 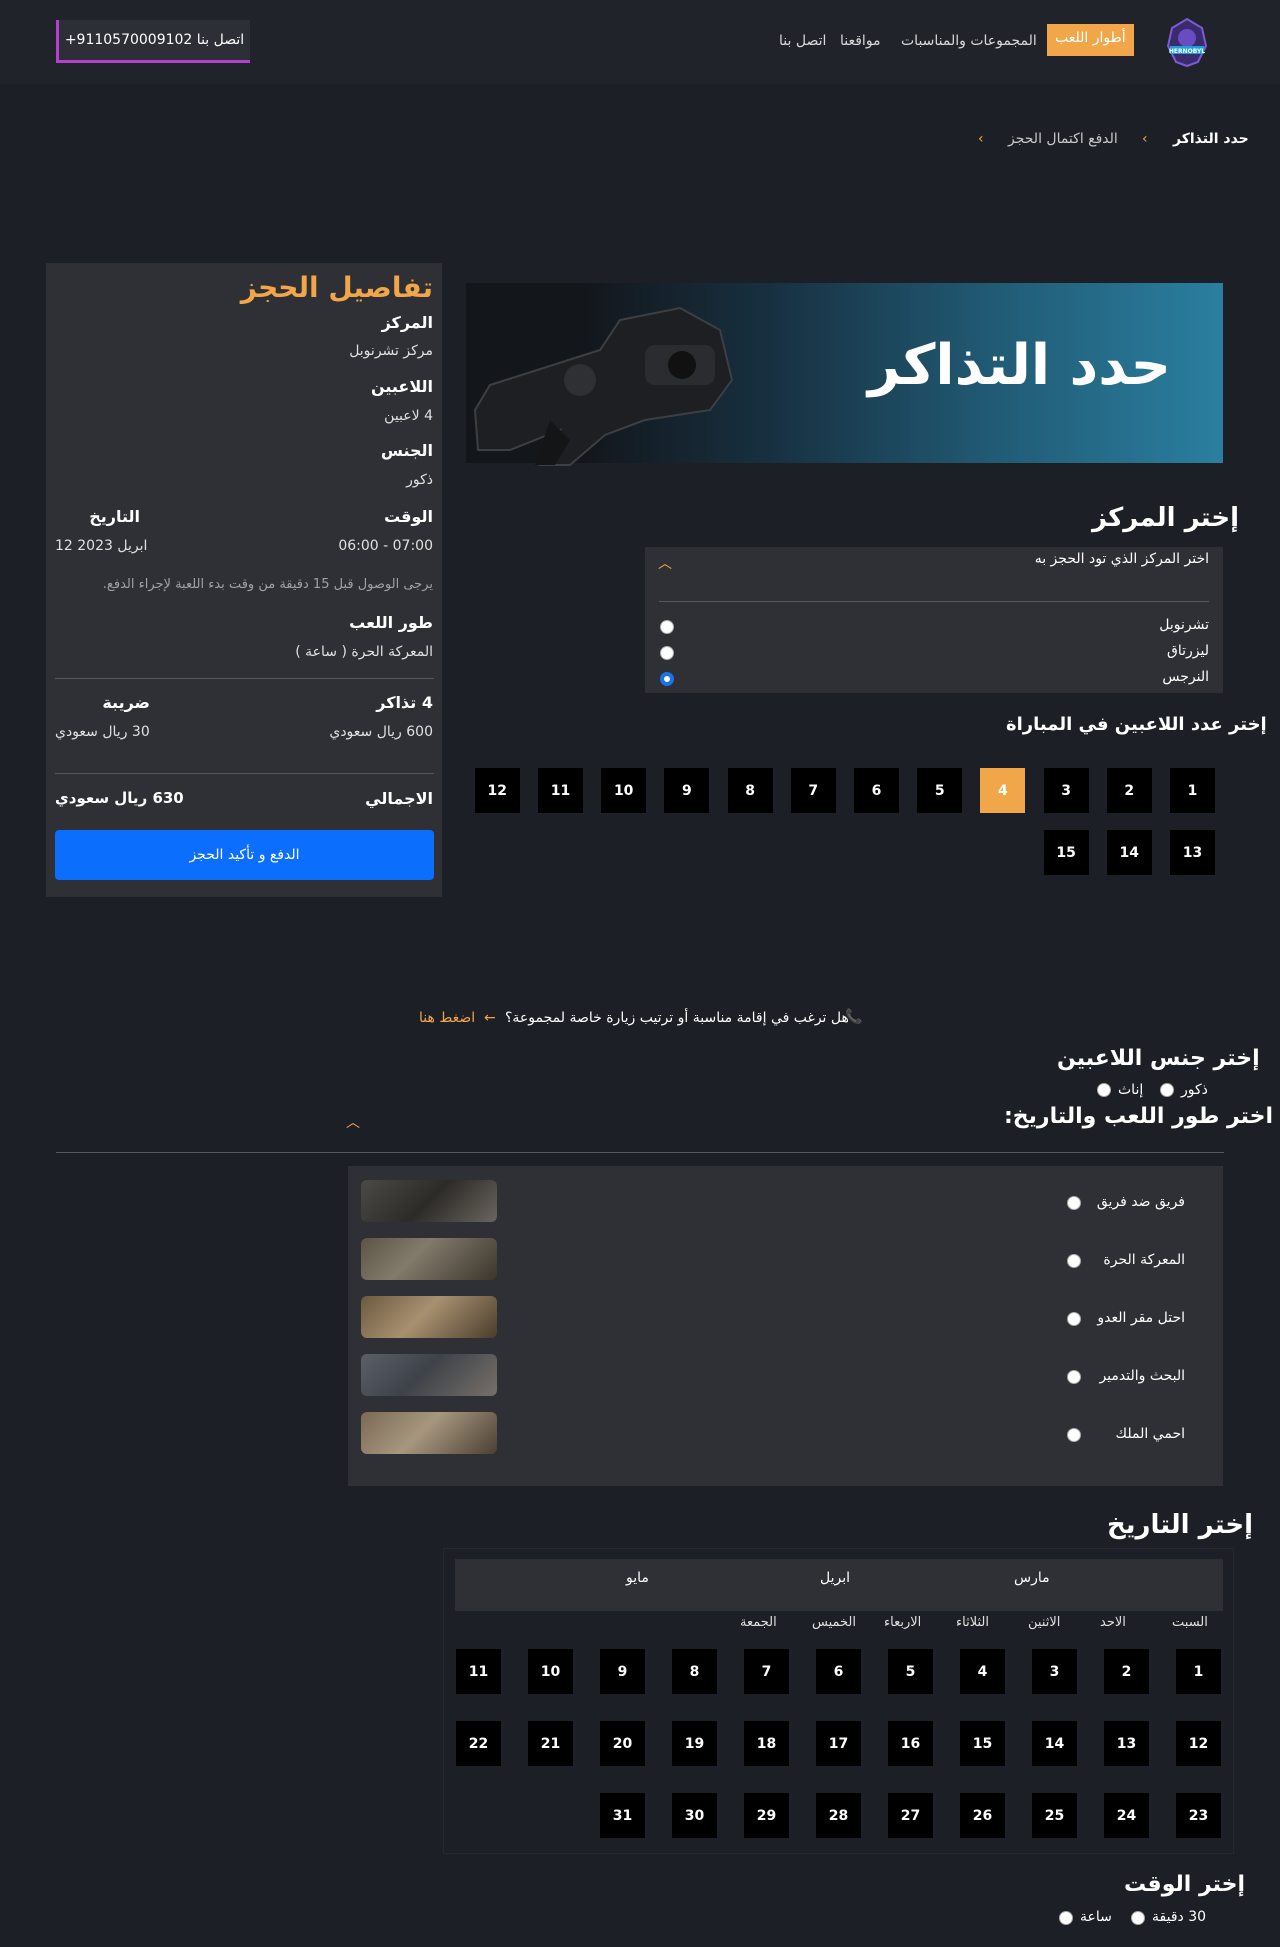 What do you see at coordinates (1126, 1671) in the screenshot?
I see `calendar-day: 2` at bounding box center [1126, 1671].